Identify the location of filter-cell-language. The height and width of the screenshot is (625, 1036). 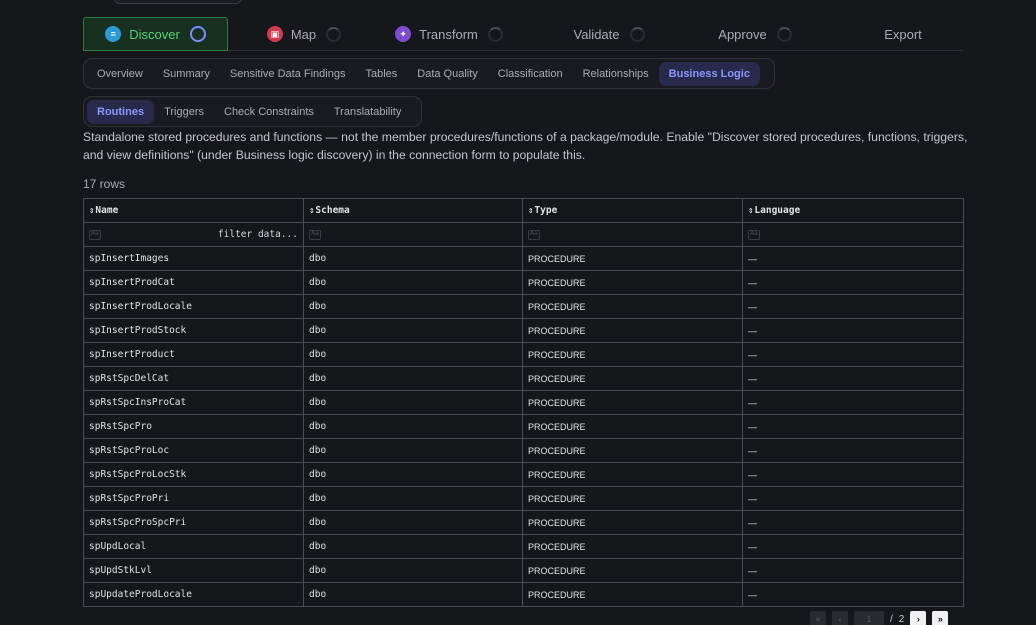
(853, 234).